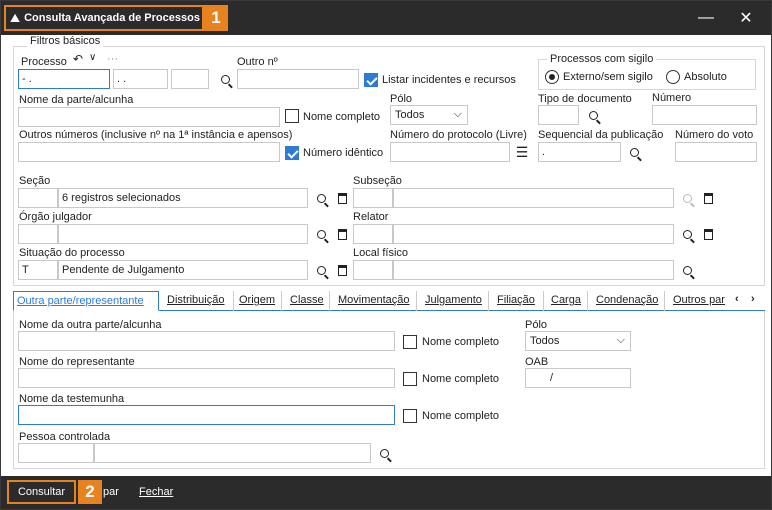 Image resolution: width=772 pixels, height=510 pixels. What do you see at coordinates (15, 17) in the screenshot?
I see `app-logo-icon: ⛰` at bounding box center [15, 17].